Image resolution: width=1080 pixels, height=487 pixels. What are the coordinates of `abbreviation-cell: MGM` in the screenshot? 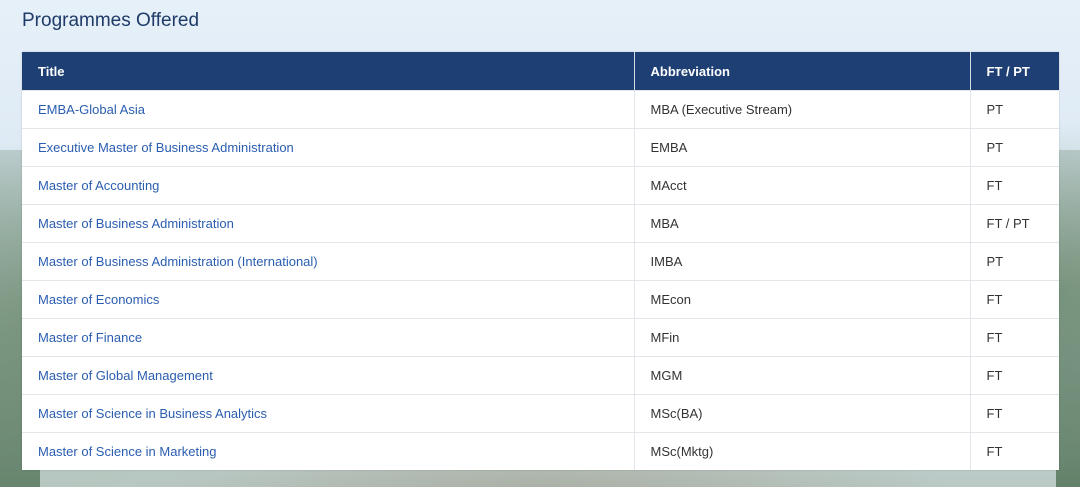 It's located at (802, 375).